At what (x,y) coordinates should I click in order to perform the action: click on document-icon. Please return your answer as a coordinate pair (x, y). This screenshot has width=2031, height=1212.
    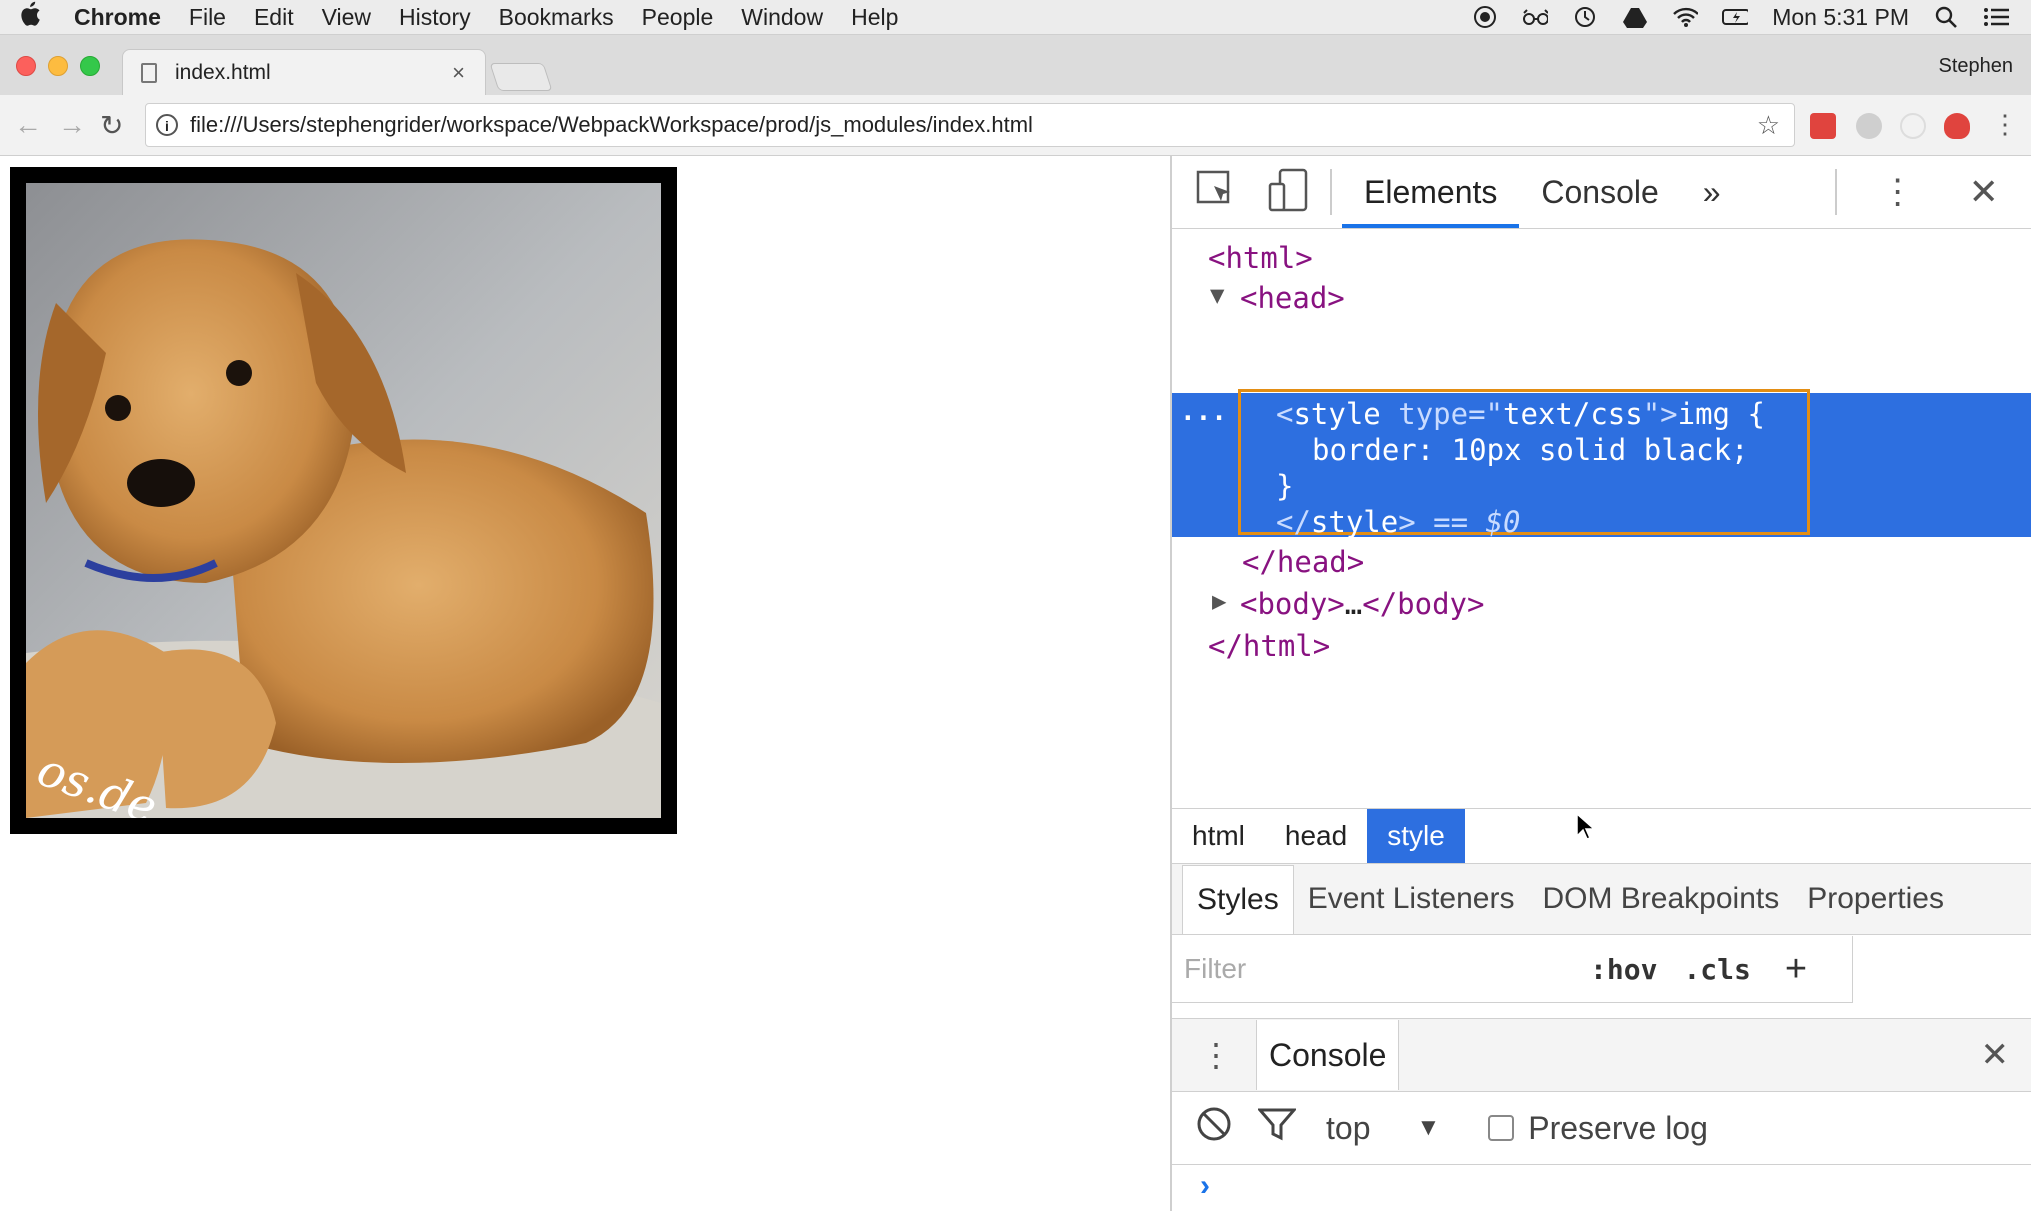
    Looking at the image, I should click on (149, 73).